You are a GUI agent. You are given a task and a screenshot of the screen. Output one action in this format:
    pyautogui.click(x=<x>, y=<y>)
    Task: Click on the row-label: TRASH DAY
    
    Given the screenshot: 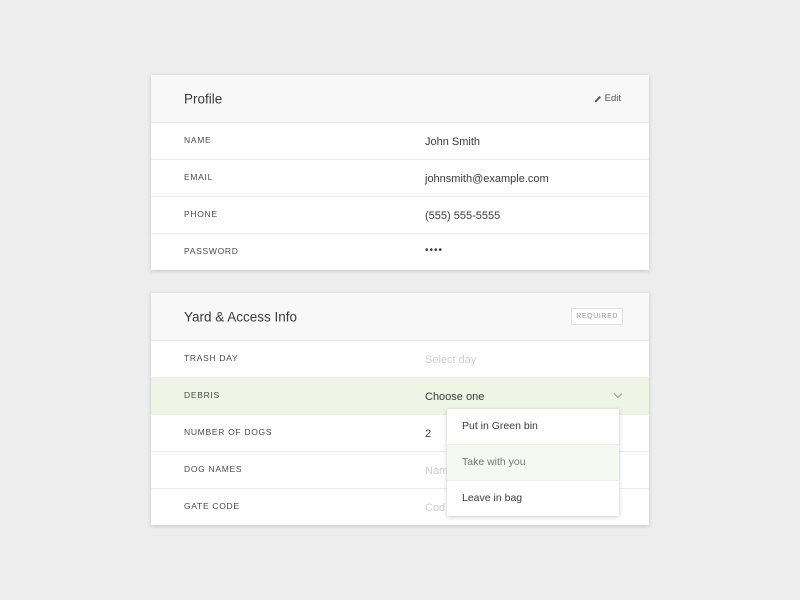 What is the action you would take?
    pyautogui.click(x=211, y=358)
    